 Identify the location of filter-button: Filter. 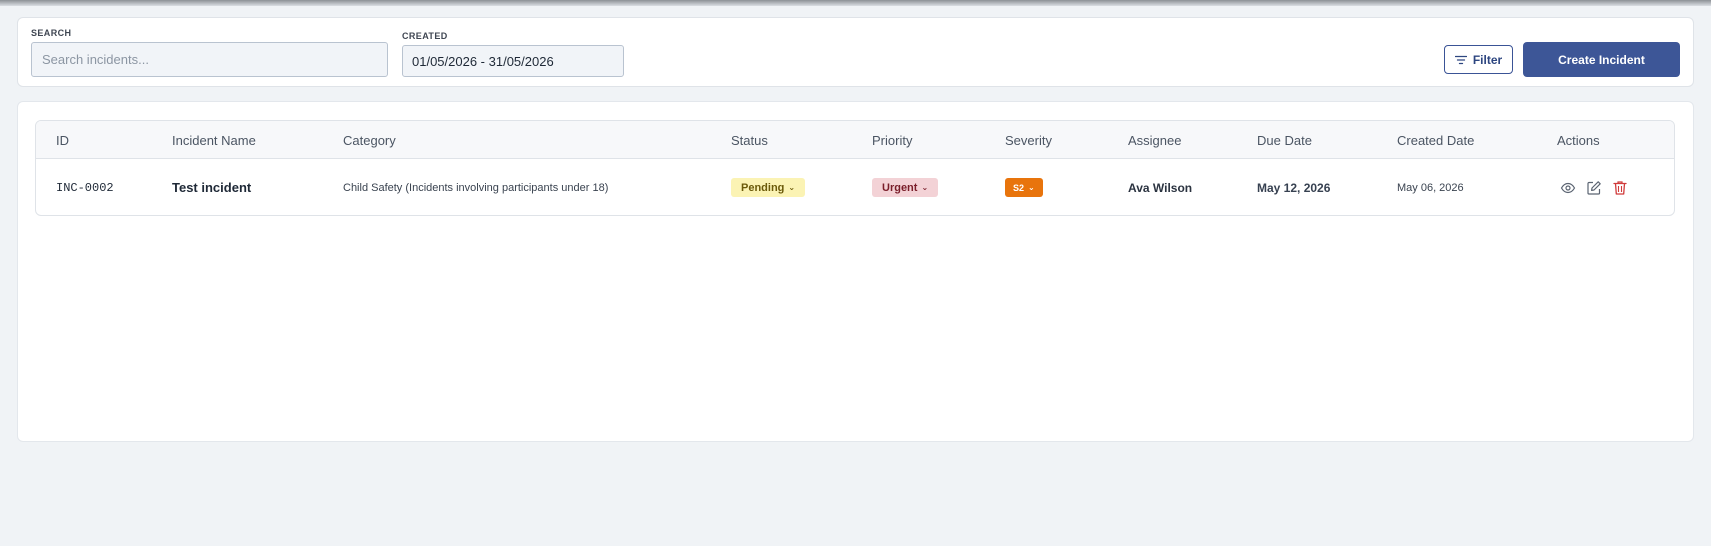
(1478, 59).